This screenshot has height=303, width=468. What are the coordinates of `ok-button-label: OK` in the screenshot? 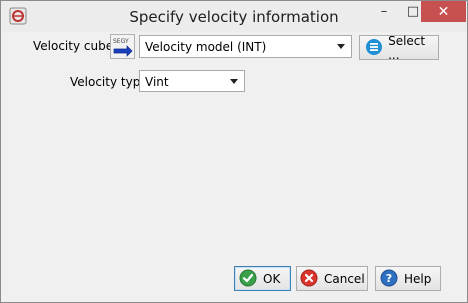 It's located at (272, 278).